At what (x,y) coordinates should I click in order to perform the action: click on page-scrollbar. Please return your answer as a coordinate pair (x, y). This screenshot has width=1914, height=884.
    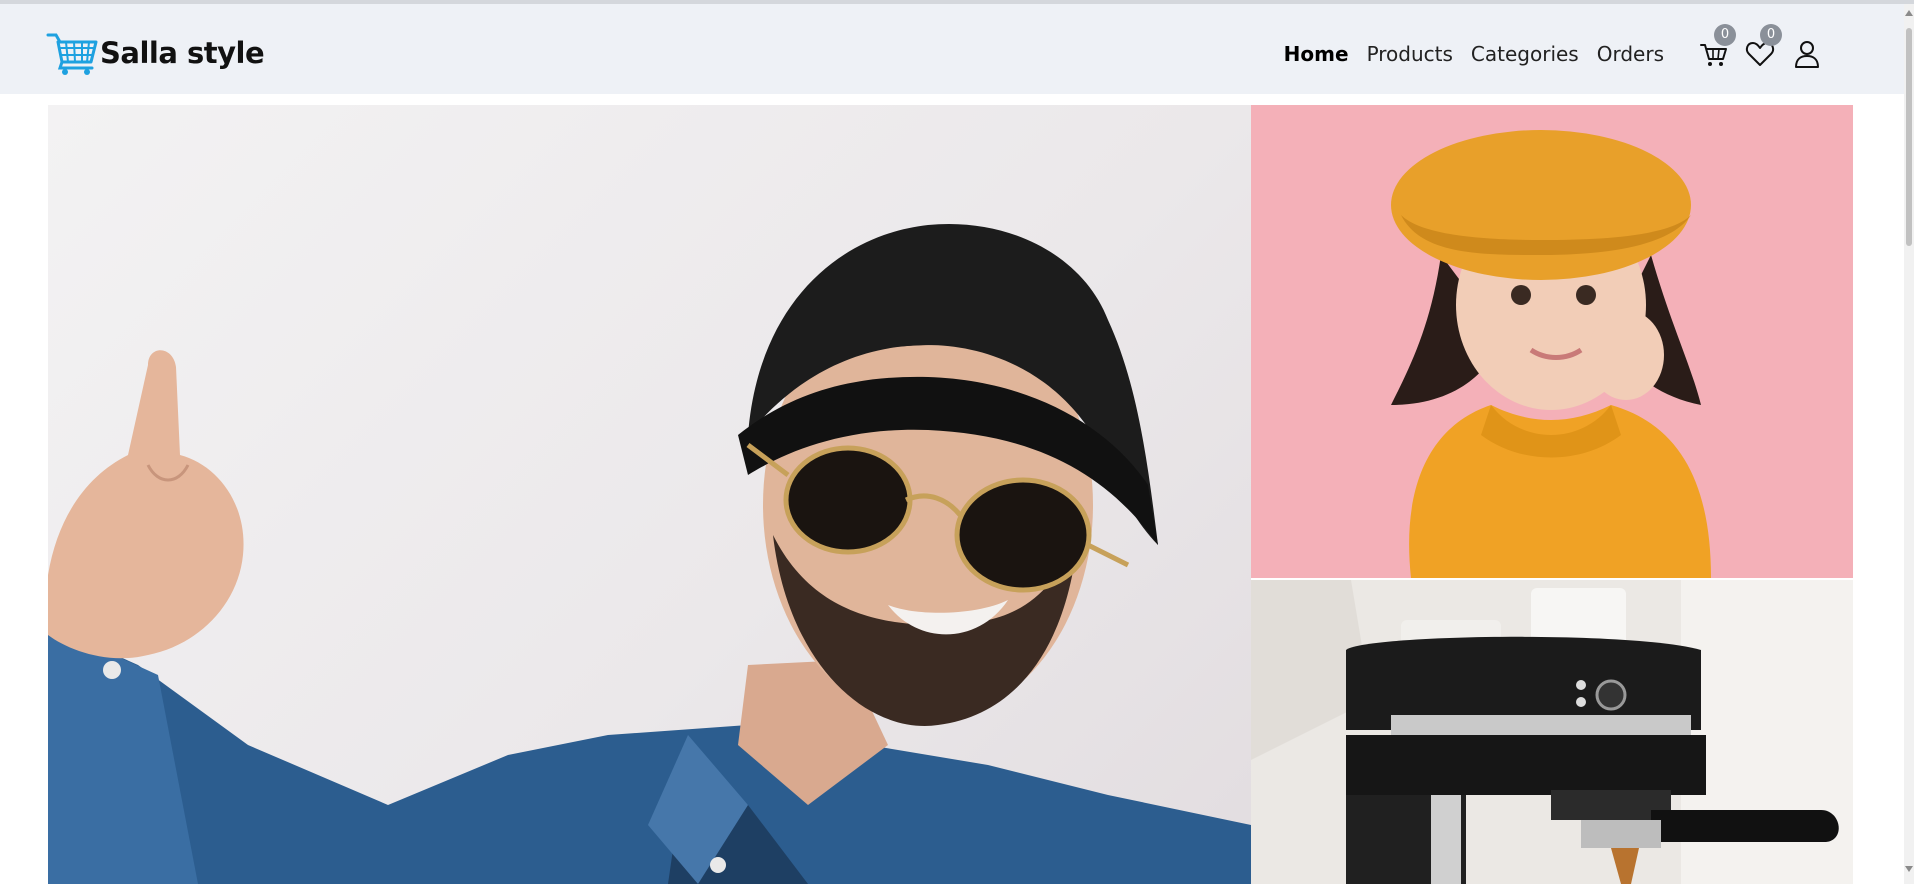
    Looking at the image, I should click on (1909, 444).